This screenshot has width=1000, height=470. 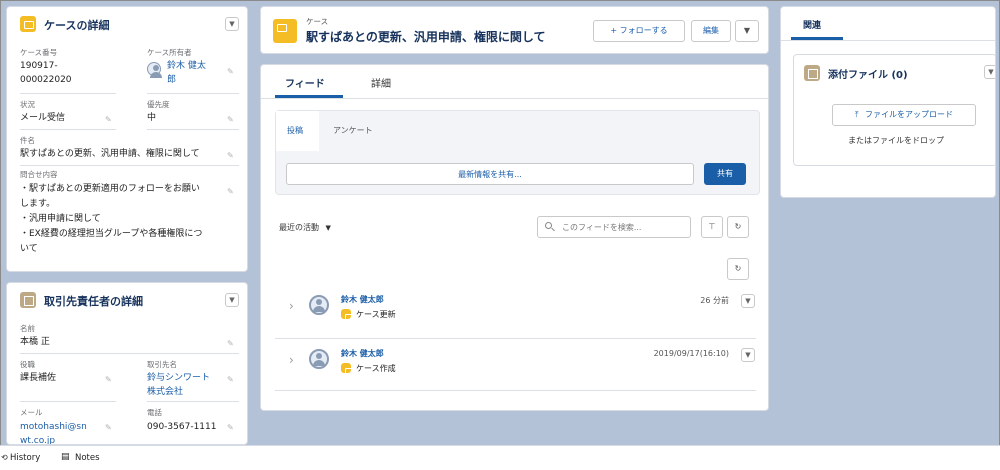 I want to click on refresh-feed-icon: ↻, so click(x=738, y=269).